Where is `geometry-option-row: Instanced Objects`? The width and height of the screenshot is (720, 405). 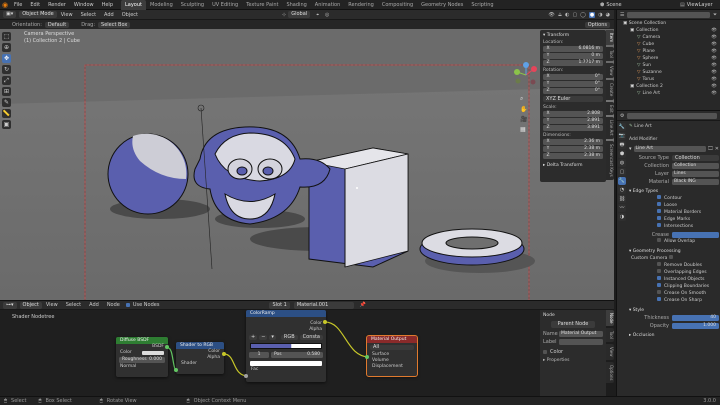 geometry-option-row: Instanced Objects is located at coordinates (688, 279).